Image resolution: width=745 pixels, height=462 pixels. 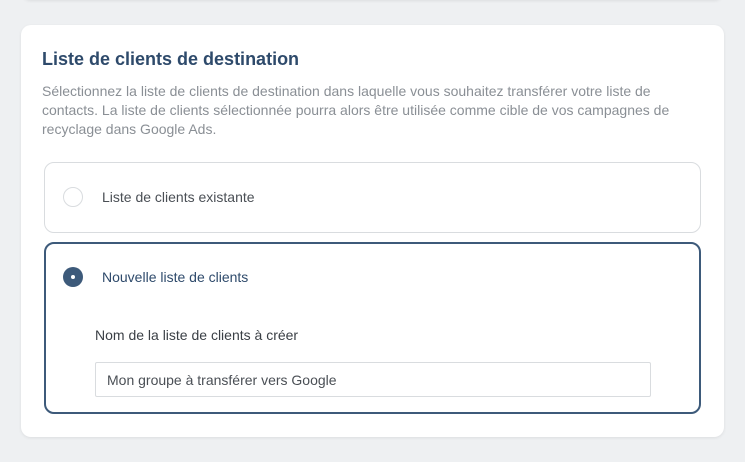 What do you see at coordinates (175, 277) in the screenshot?
I see `option-new-label: Nouvelle liste de clients` at bounding box center [175, 277].